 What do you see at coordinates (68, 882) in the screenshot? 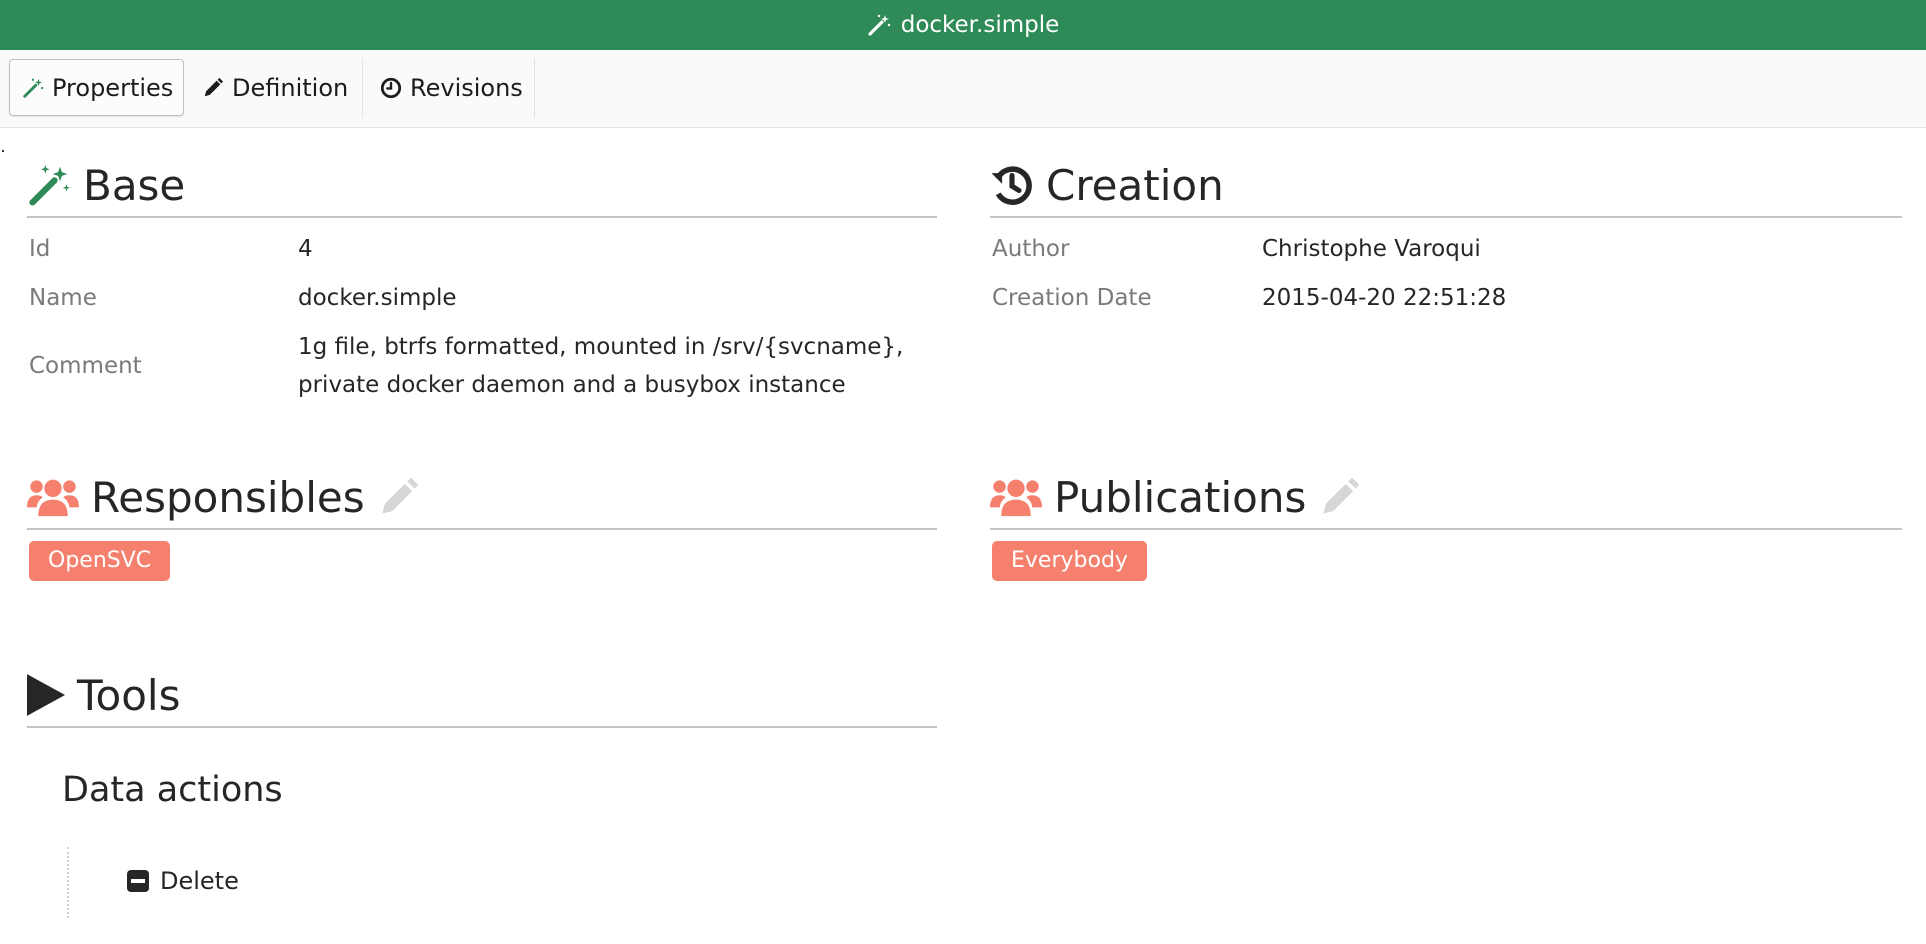
I see `action-tree-line` at bounding box center [68, 882].